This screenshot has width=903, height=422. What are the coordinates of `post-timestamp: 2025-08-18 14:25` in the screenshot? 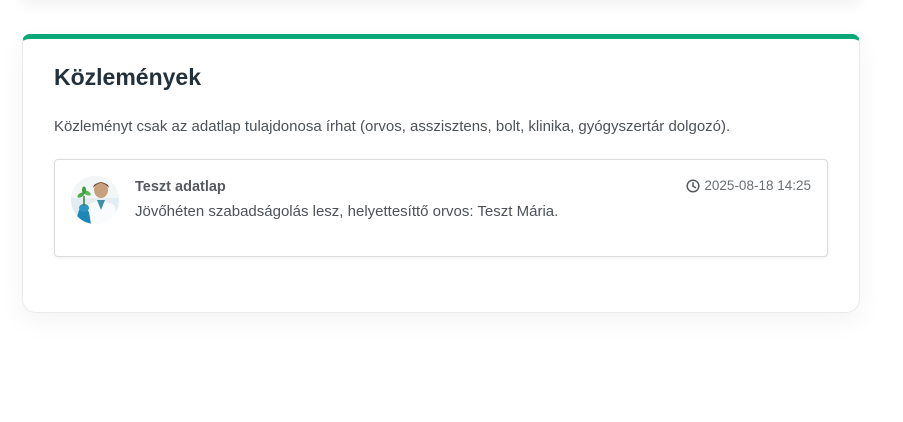 It's located at (748, 185).